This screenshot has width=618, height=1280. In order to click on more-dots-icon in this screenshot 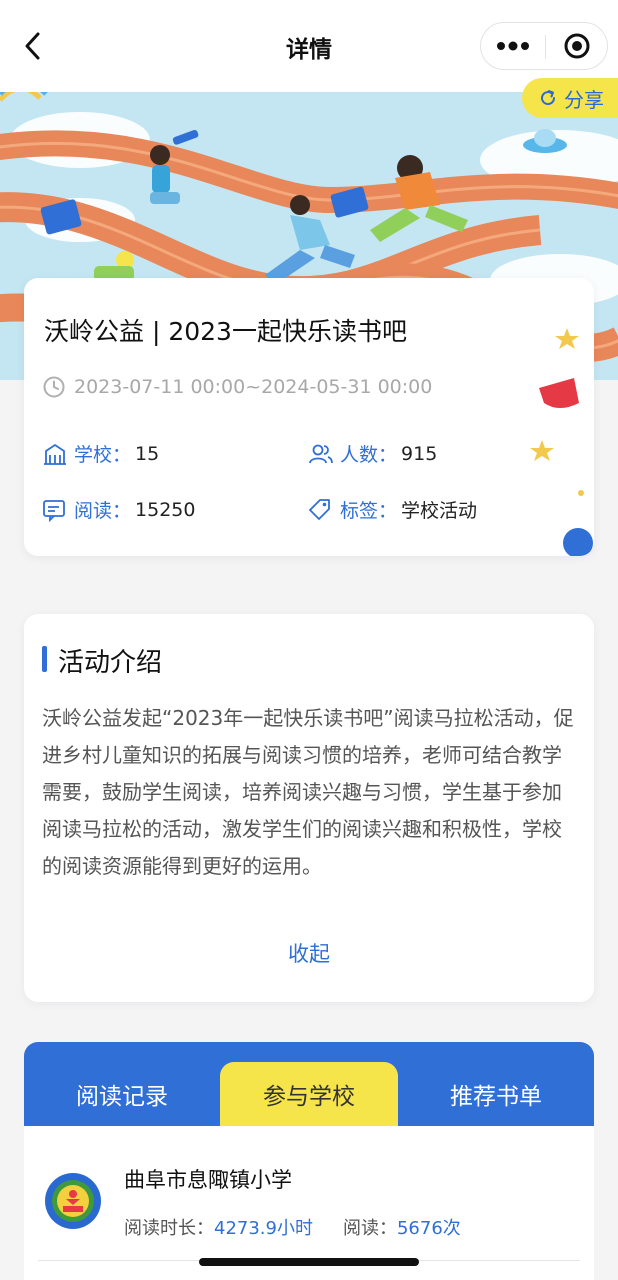, I will do `click(513, 46)`.